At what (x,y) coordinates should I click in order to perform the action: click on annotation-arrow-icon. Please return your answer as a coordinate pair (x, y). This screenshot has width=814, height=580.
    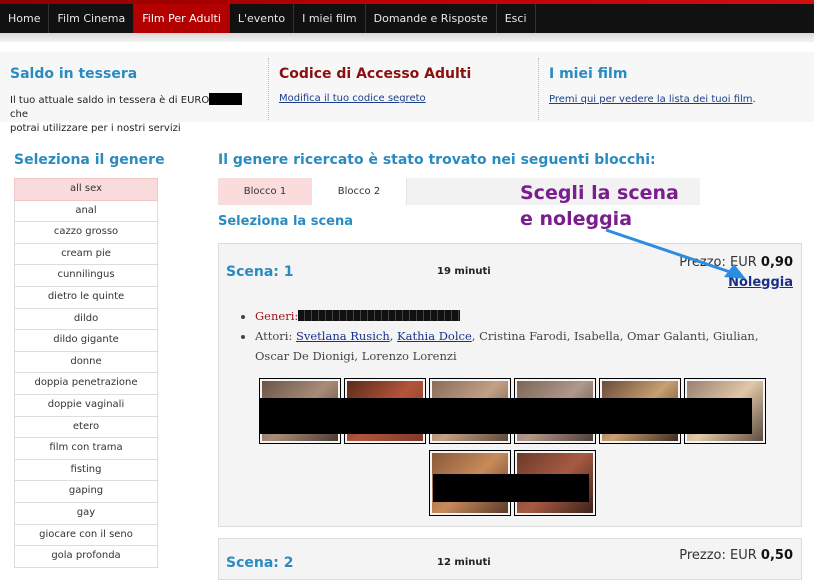
    Looking at the image, I should click on (675, 253).